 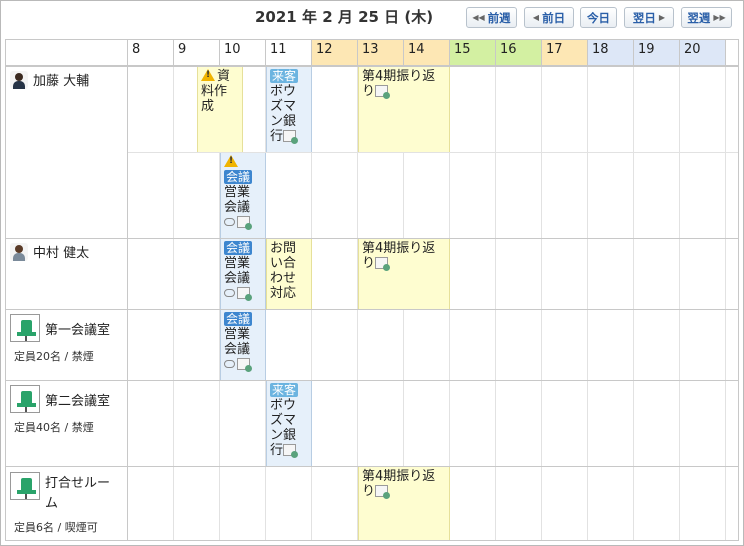 What do you see at coordinates (611, 50) in the screenshot?
I see `hour-header-cell: 18` at bounding box center [611, 50].